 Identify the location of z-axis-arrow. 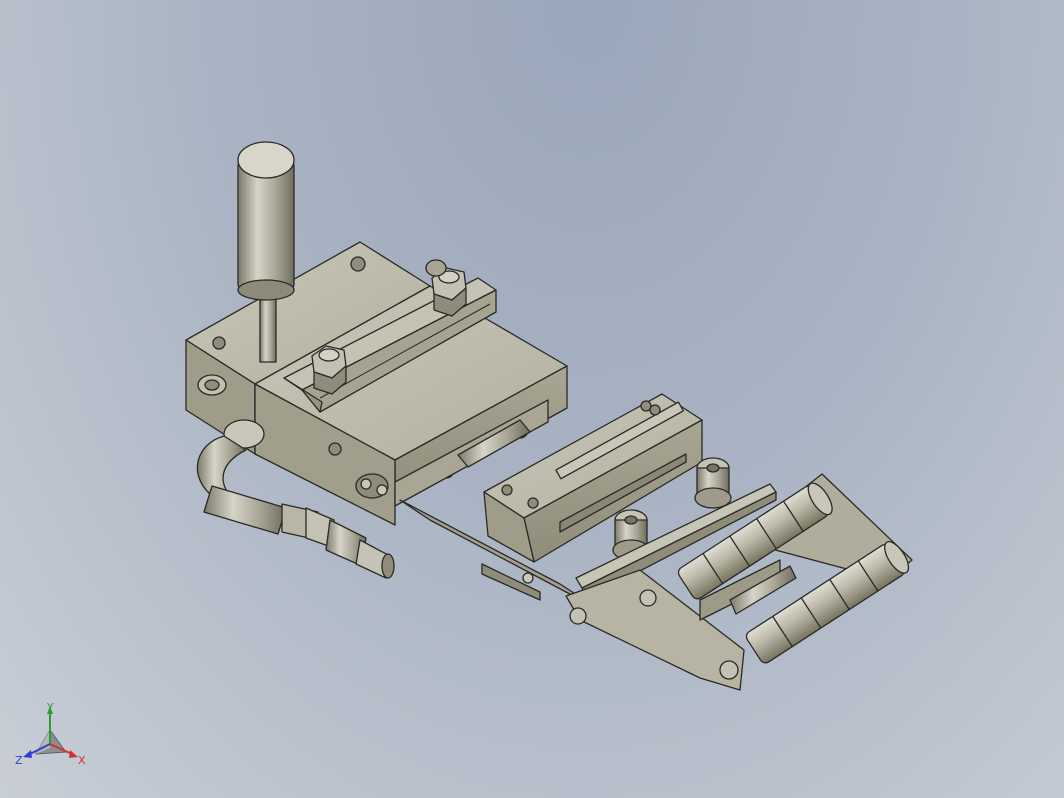
(27, 754).